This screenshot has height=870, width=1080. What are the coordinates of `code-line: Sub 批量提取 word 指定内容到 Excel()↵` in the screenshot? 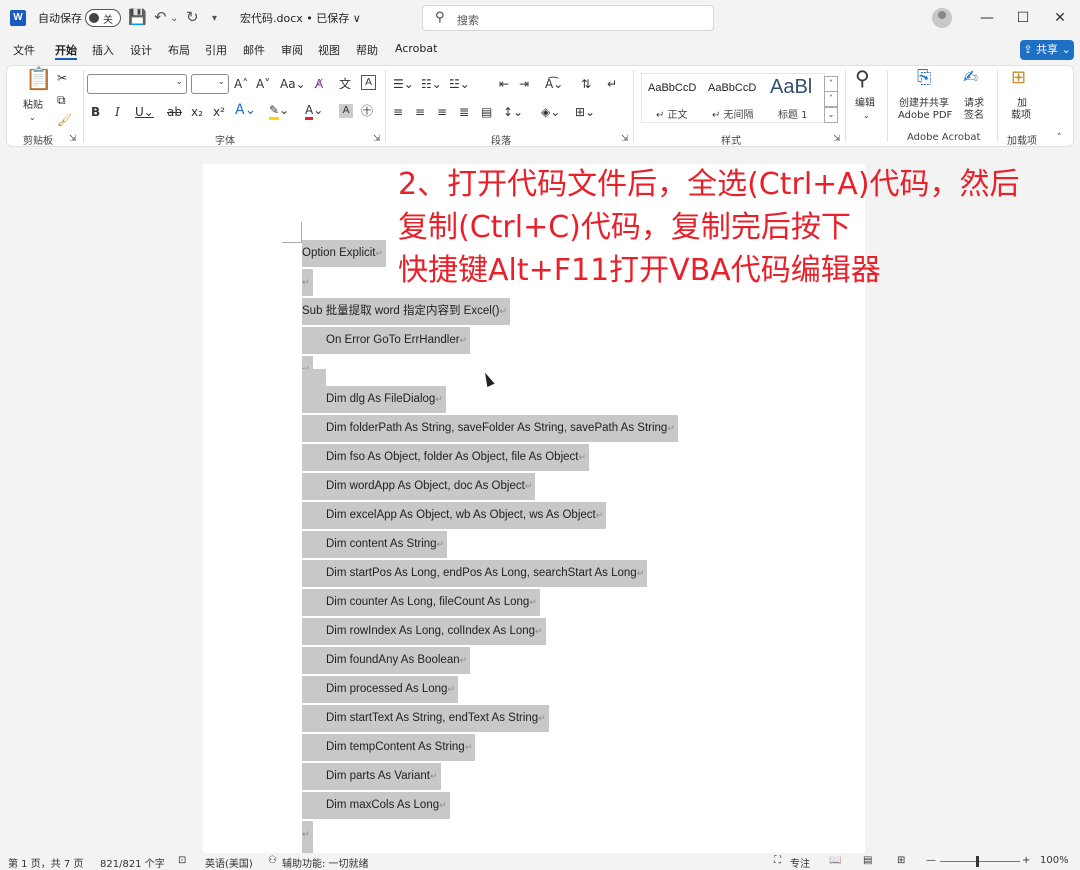 It's located at (406, 311).